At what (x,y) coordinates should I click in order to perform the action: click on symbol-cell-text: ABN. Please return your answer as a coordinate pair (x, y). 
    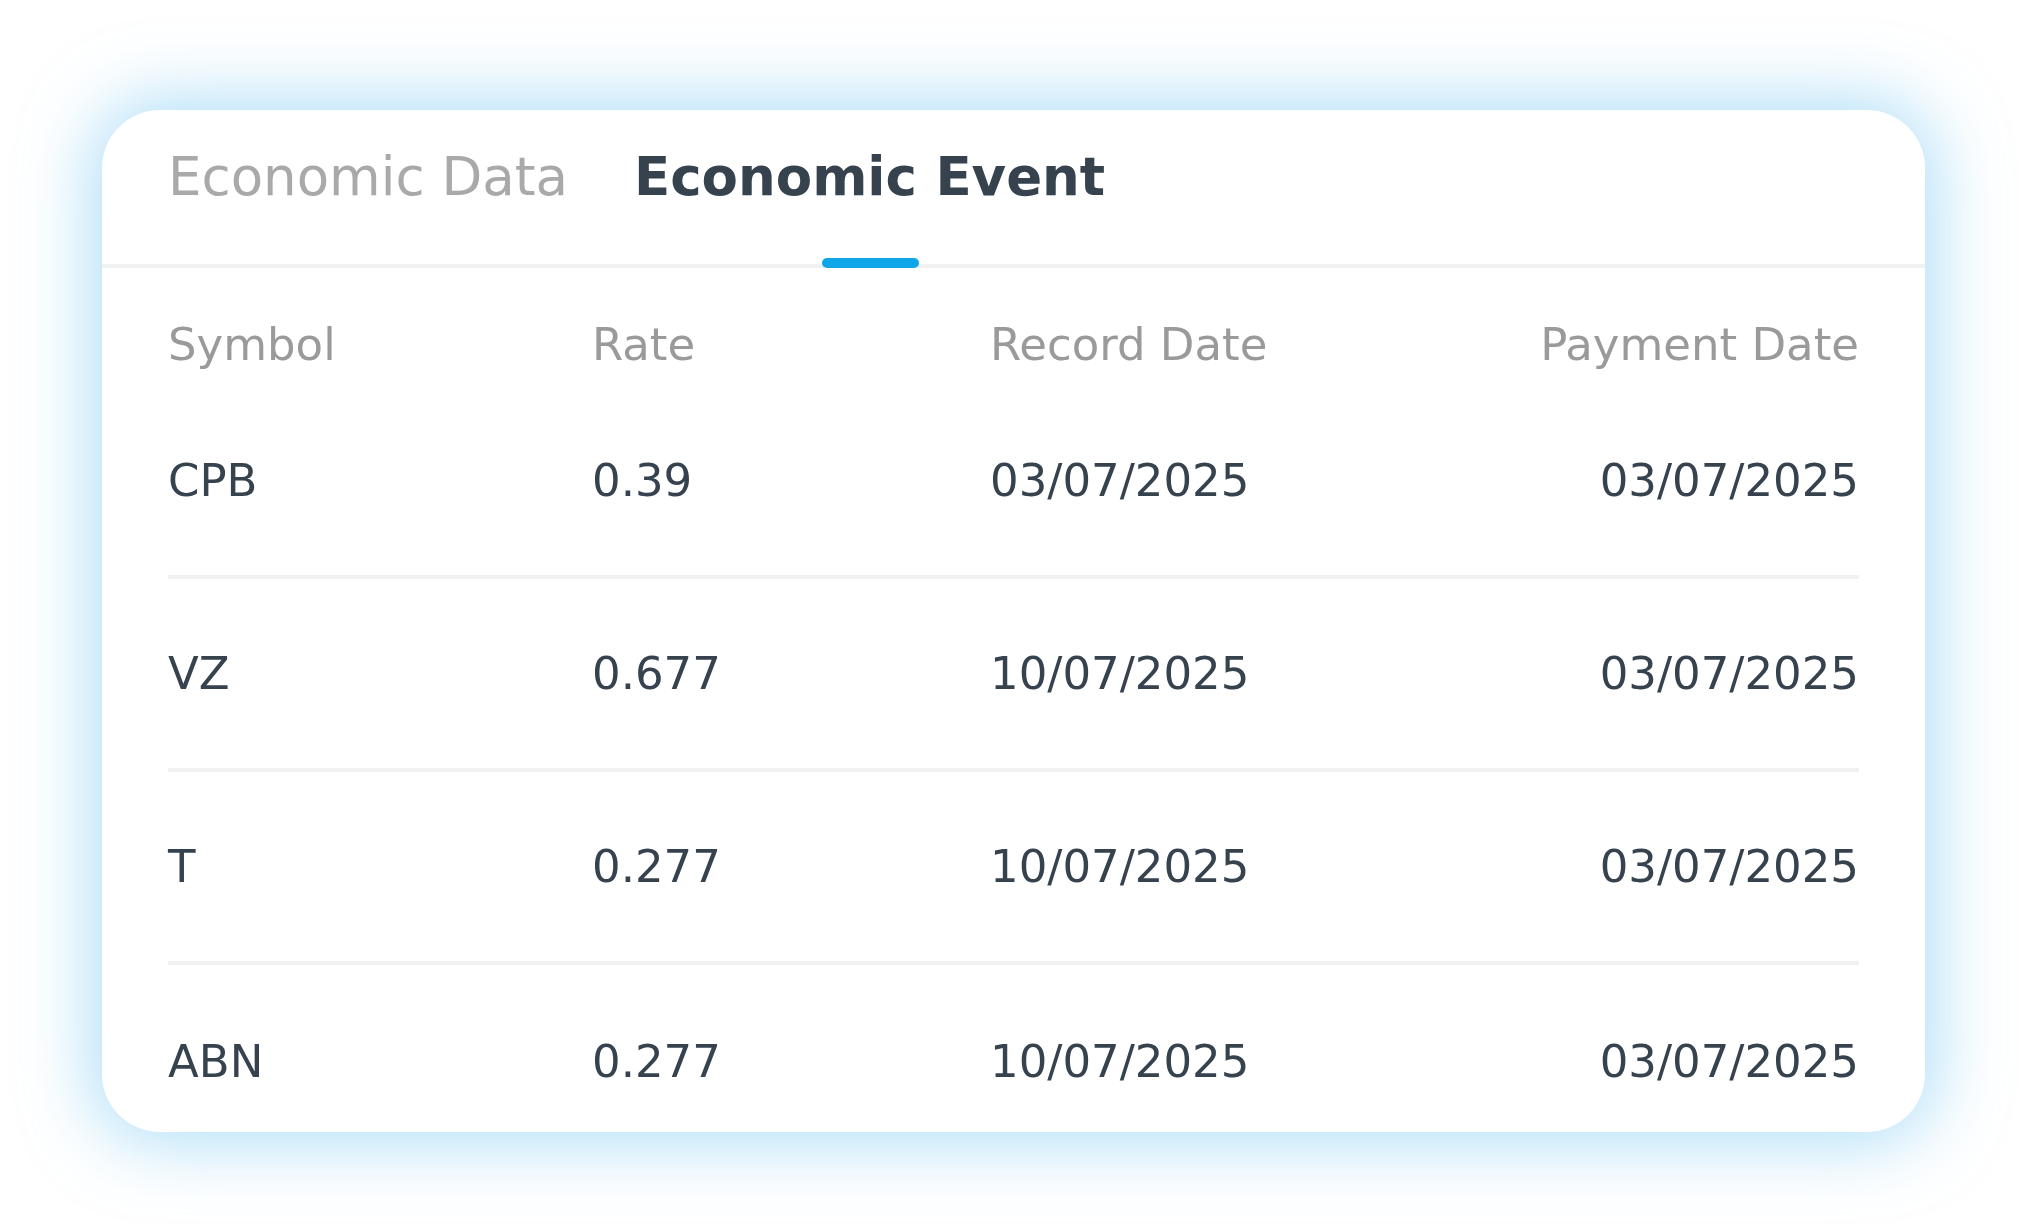
    Looking at the image, I should click on (216, 1061).